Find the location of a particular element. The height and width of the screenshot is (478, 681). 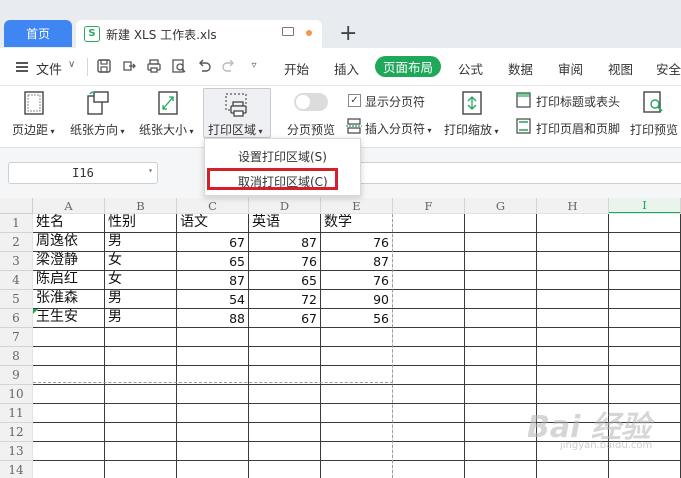

save-icon is located at coordinates (104, 66).